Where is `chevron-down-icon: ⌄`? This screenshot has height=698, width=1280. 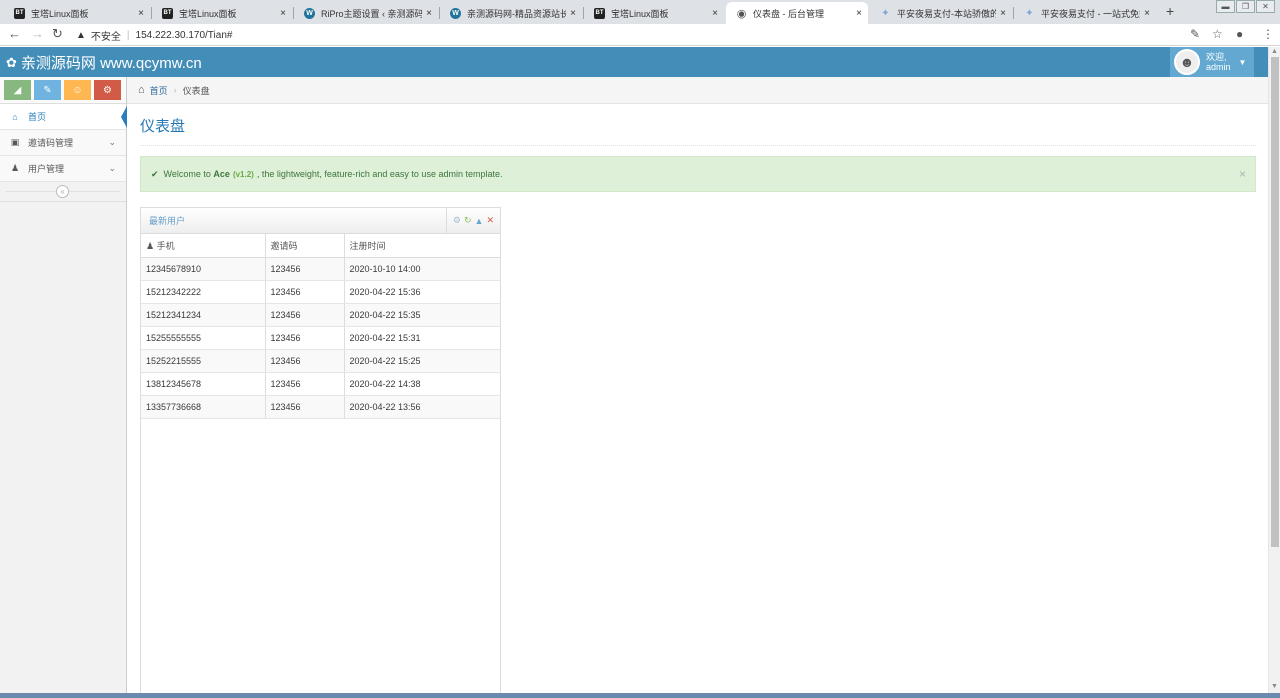 chevron-down-icon: ⌄ is located at coordinates (112, 168).